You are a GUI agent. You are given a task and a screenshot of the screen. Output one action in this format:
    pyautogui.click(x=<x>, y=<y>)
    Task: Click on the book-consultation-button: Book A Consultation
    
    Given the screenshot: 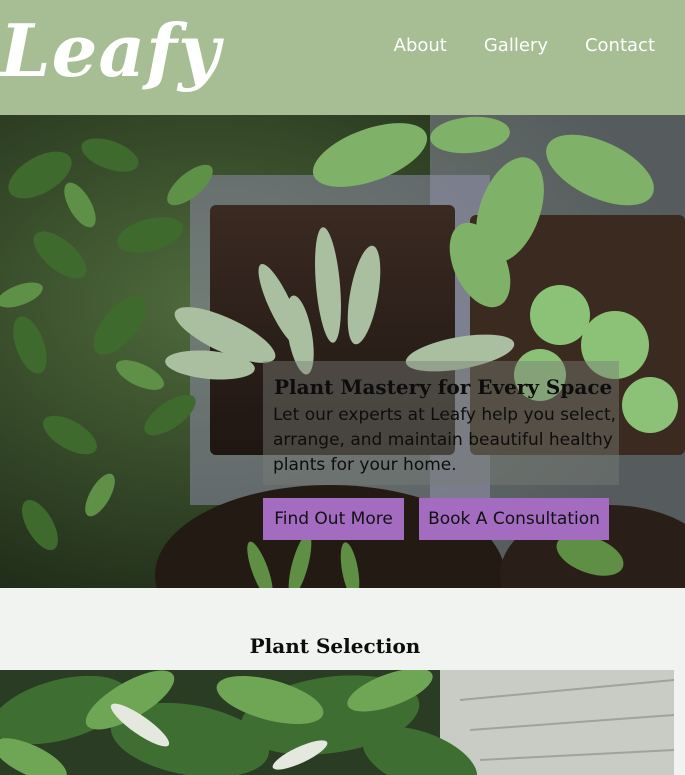 What is the action you would take?
    pyautogui.click(x=514, y=519)
    